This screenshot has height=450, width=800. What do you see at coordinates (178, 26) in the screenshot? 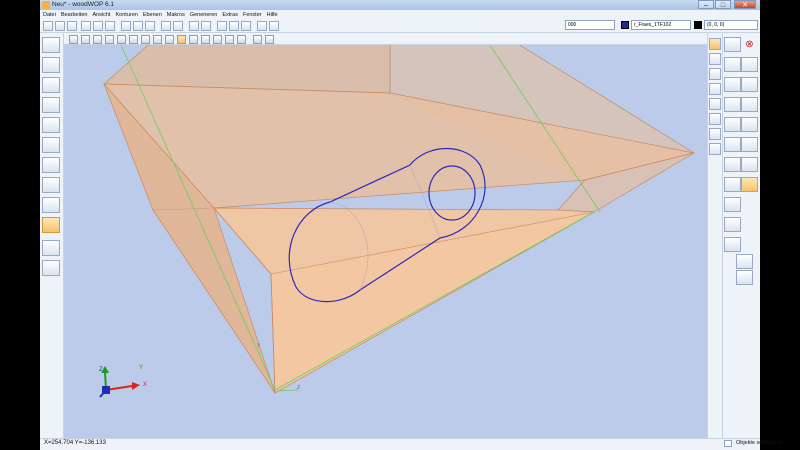
I see `redo-icon` at bounding box center [178, 26].